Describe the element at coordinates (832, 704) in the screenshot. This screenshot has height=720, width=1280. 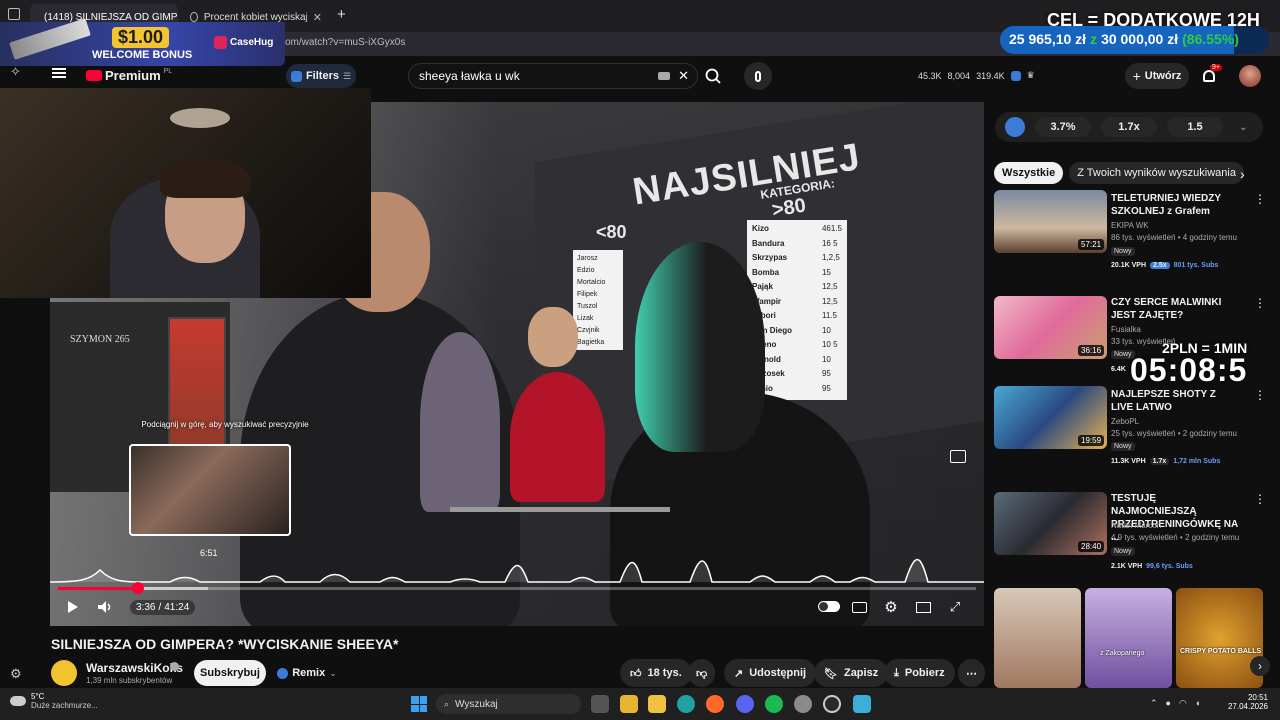
I see `obs-icon` at that location.